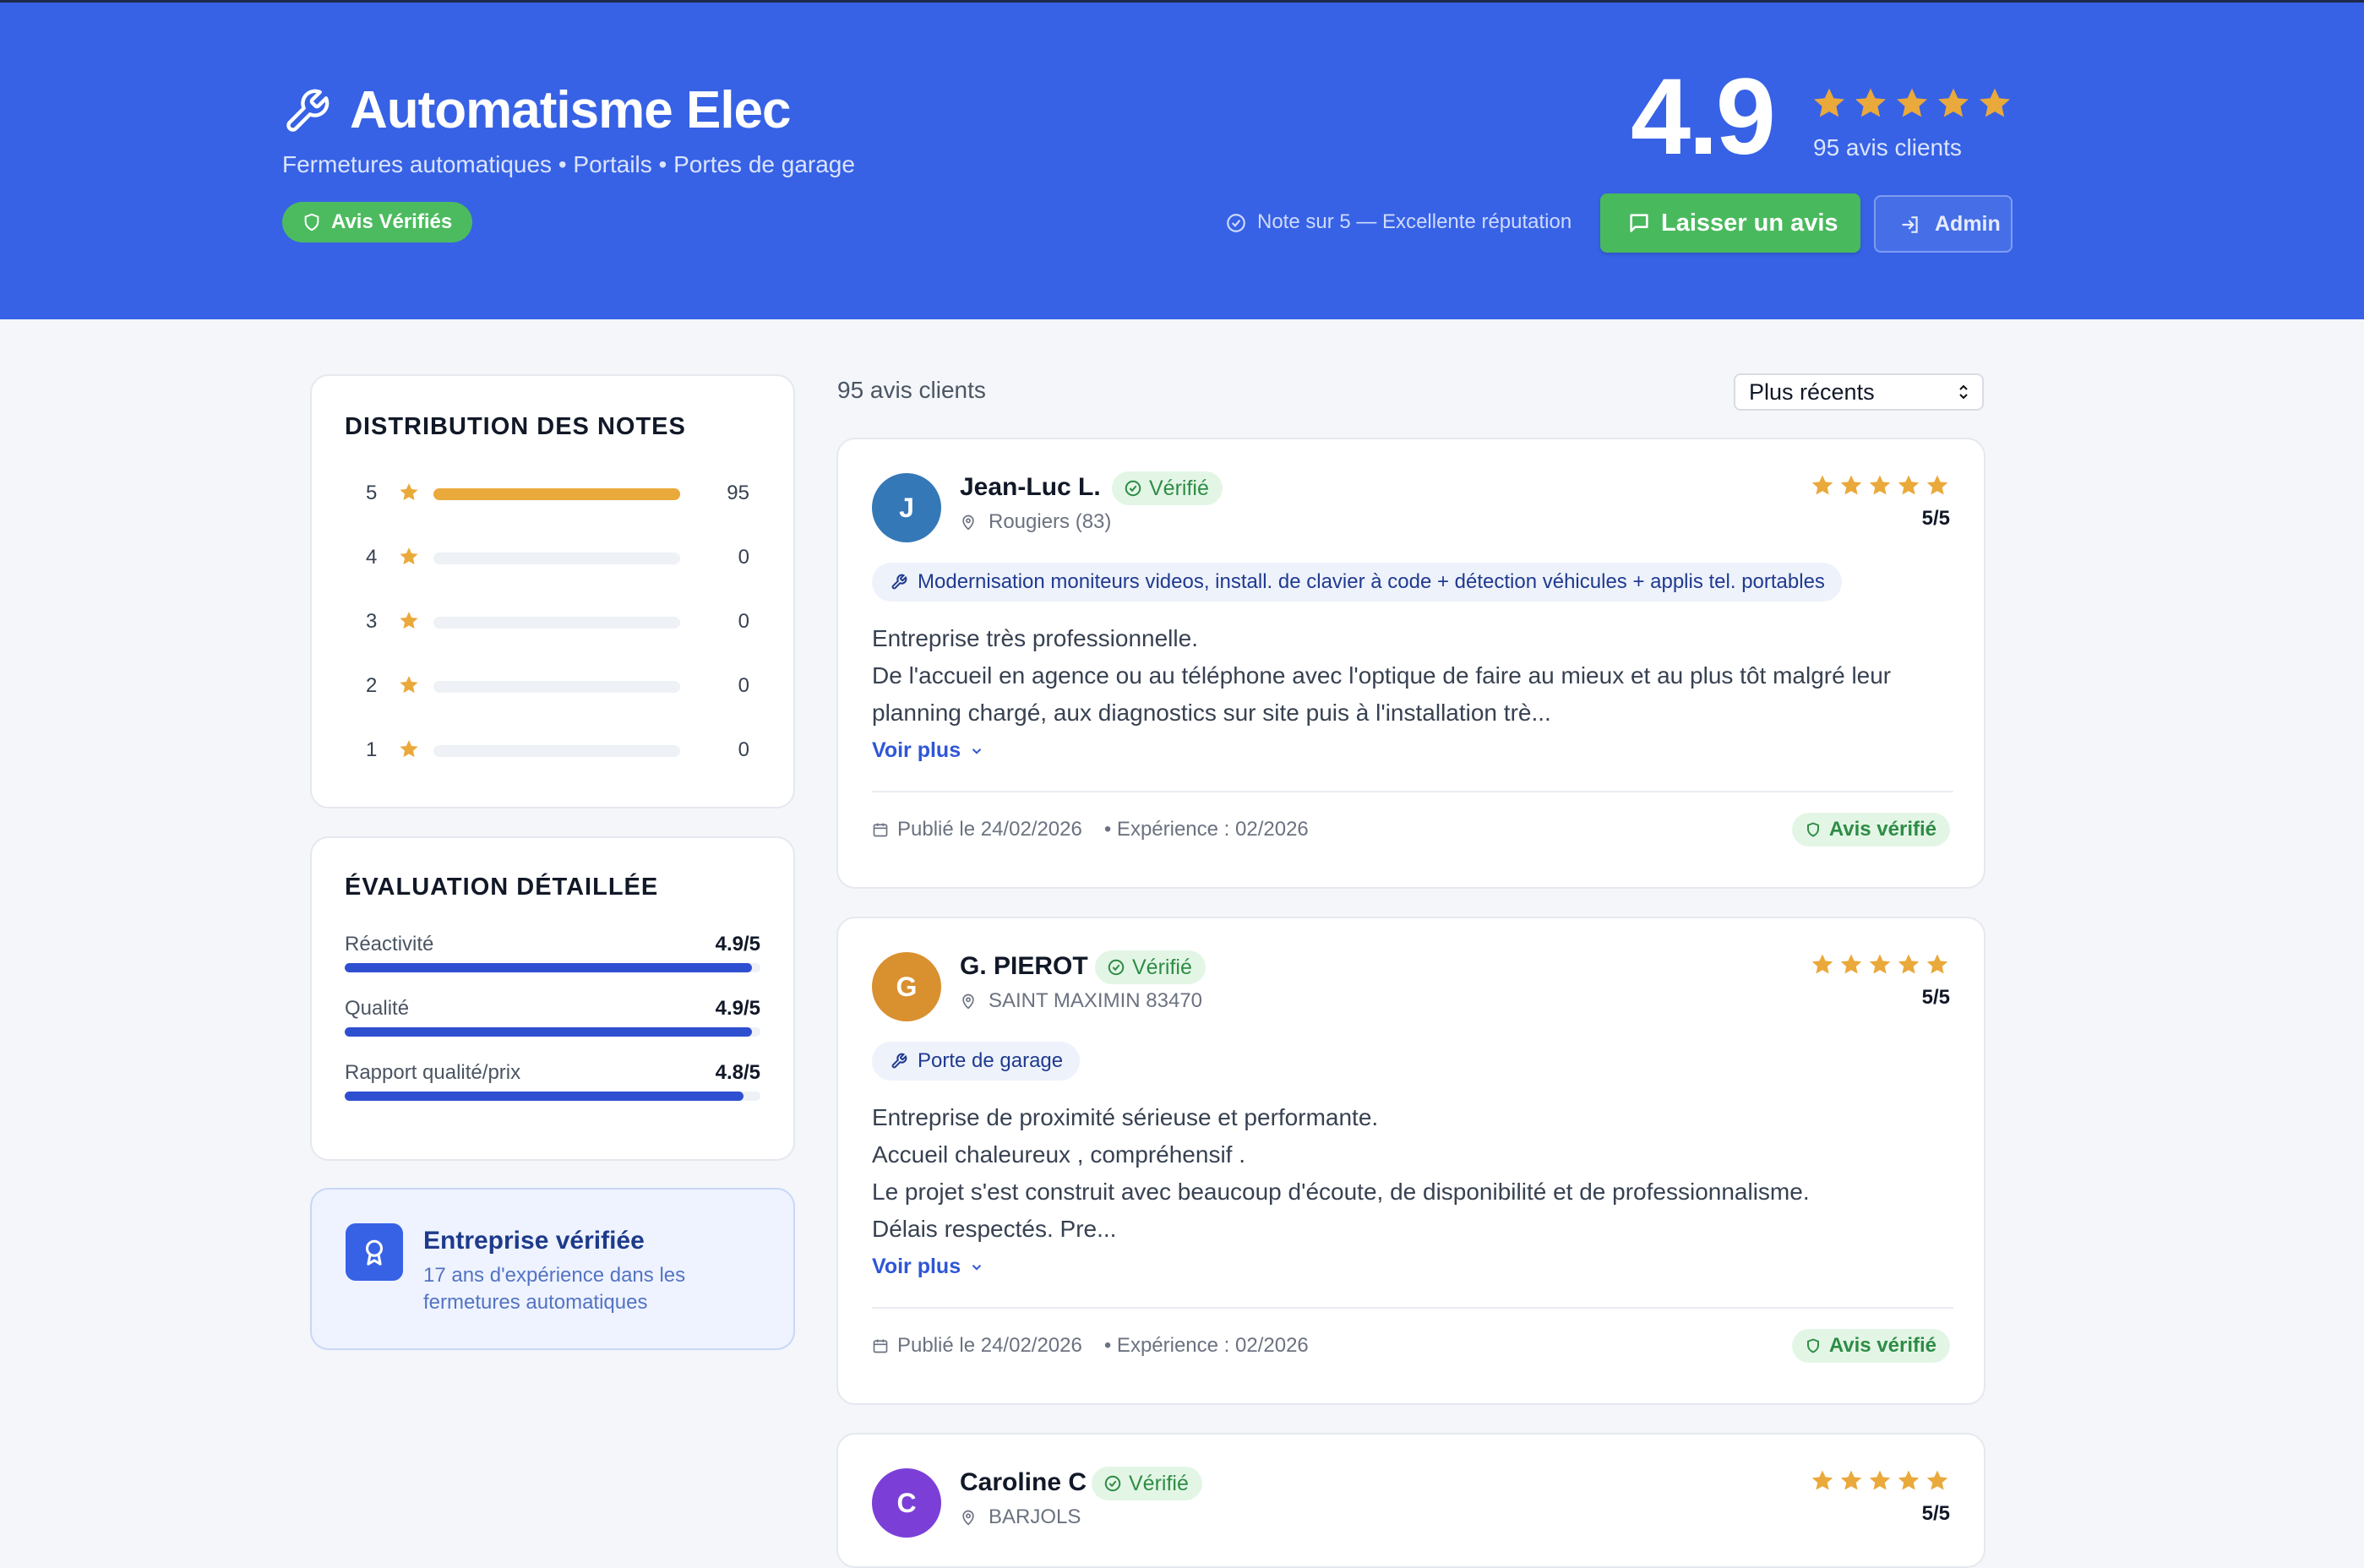  I want to click on evaluation-value: 4.8/5, so click(737, 1072).